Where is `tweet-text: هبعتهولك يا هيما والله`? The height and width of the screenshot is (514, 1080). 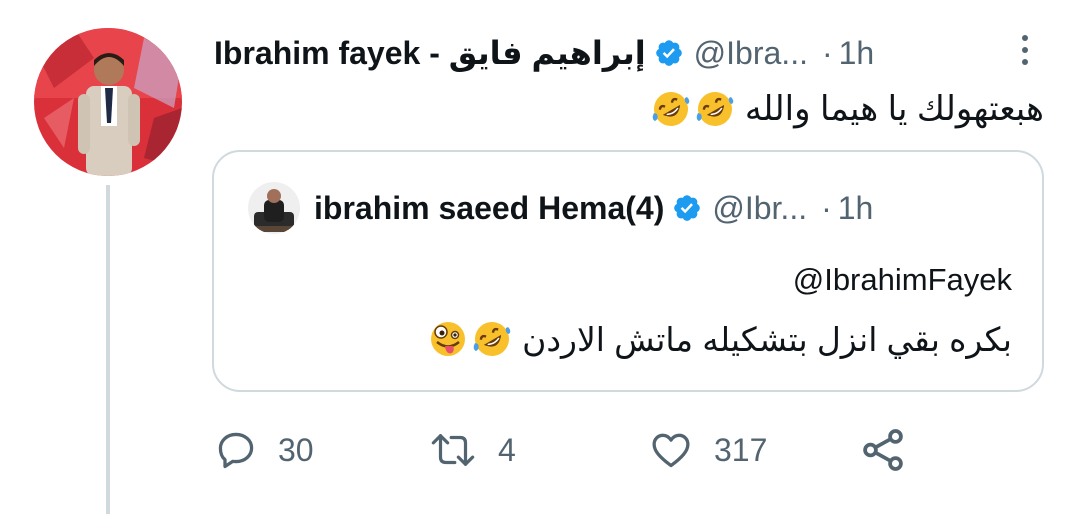
tweet-text: هبعتهولك يا هيما والله is located at coordinates (847, 109).